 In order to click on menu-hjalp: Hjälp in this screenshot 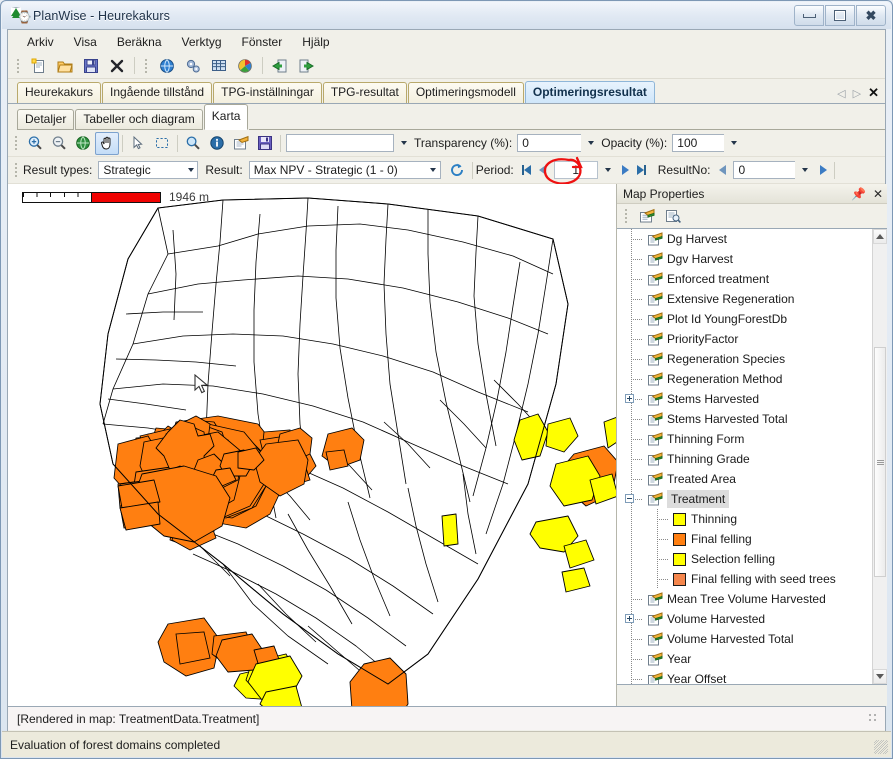, I will do `click(315, 42)`.